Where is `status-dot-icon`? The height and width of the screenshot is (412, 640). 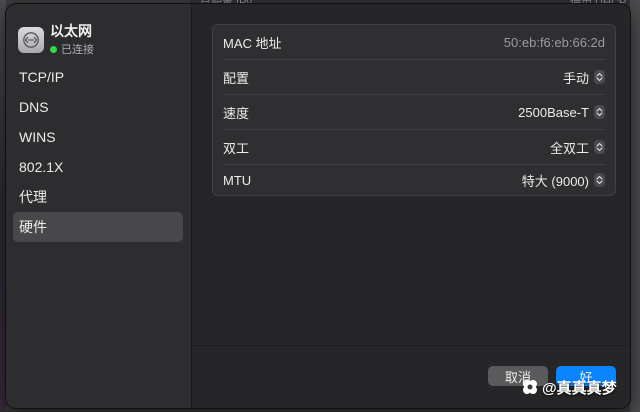 status-dot-icon is located at coordinates (53, 49).